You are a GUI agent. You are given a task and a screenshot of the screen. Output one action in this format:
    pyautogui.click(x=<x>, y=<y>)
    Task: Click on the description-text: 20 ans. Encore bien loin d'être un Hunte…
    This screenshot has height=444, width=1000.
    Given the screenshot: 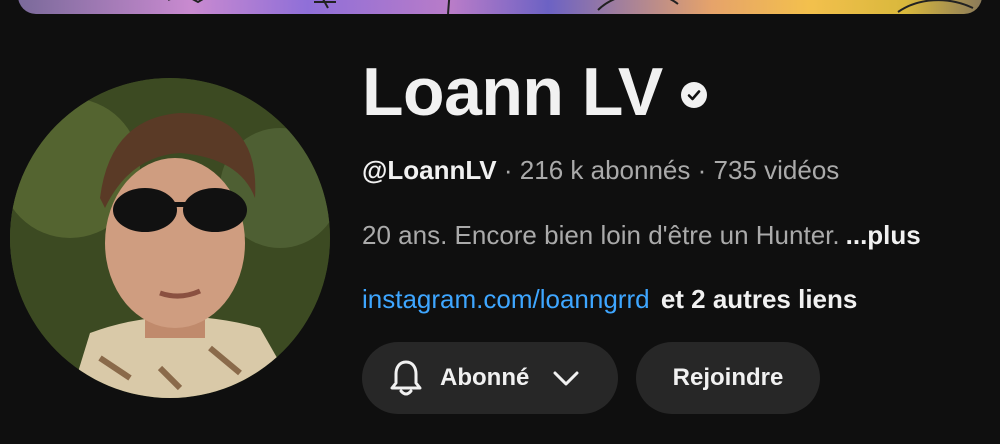 What is the action you would take?
    pyautogui.click(x=601, y=235)
    